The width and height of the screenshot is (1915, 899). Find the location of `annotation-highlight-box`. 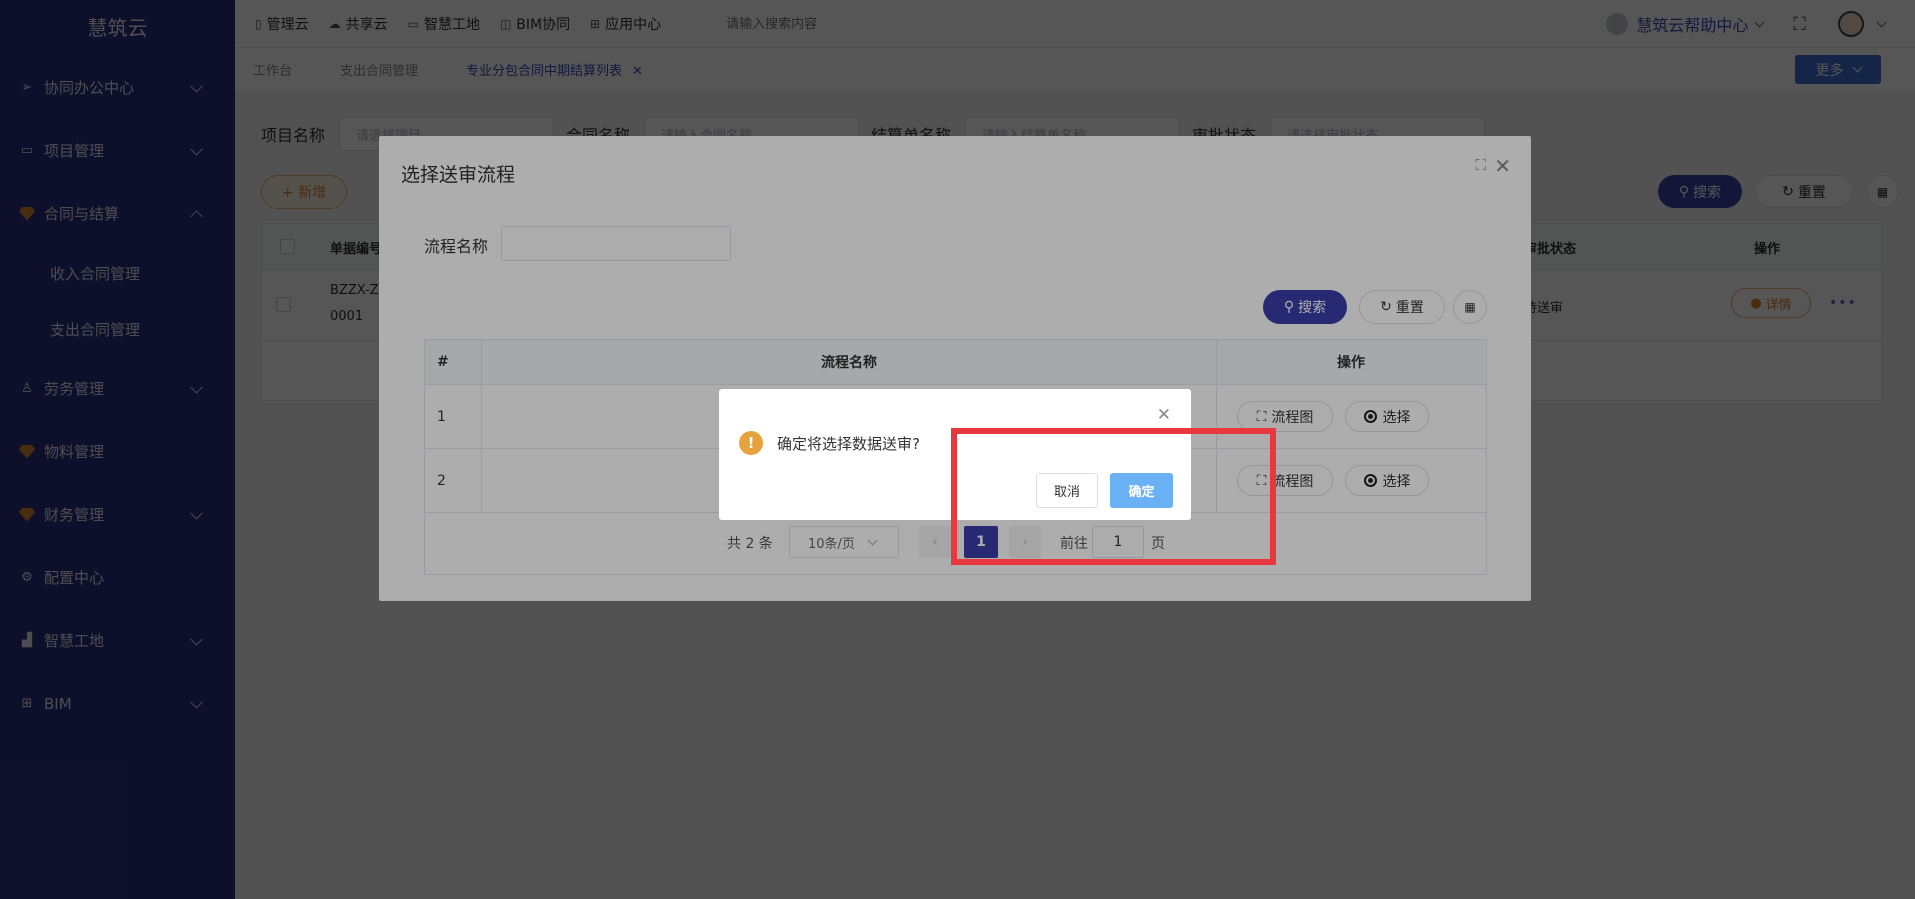

annotation-highlight-box is located at coordinates (1113, 496).